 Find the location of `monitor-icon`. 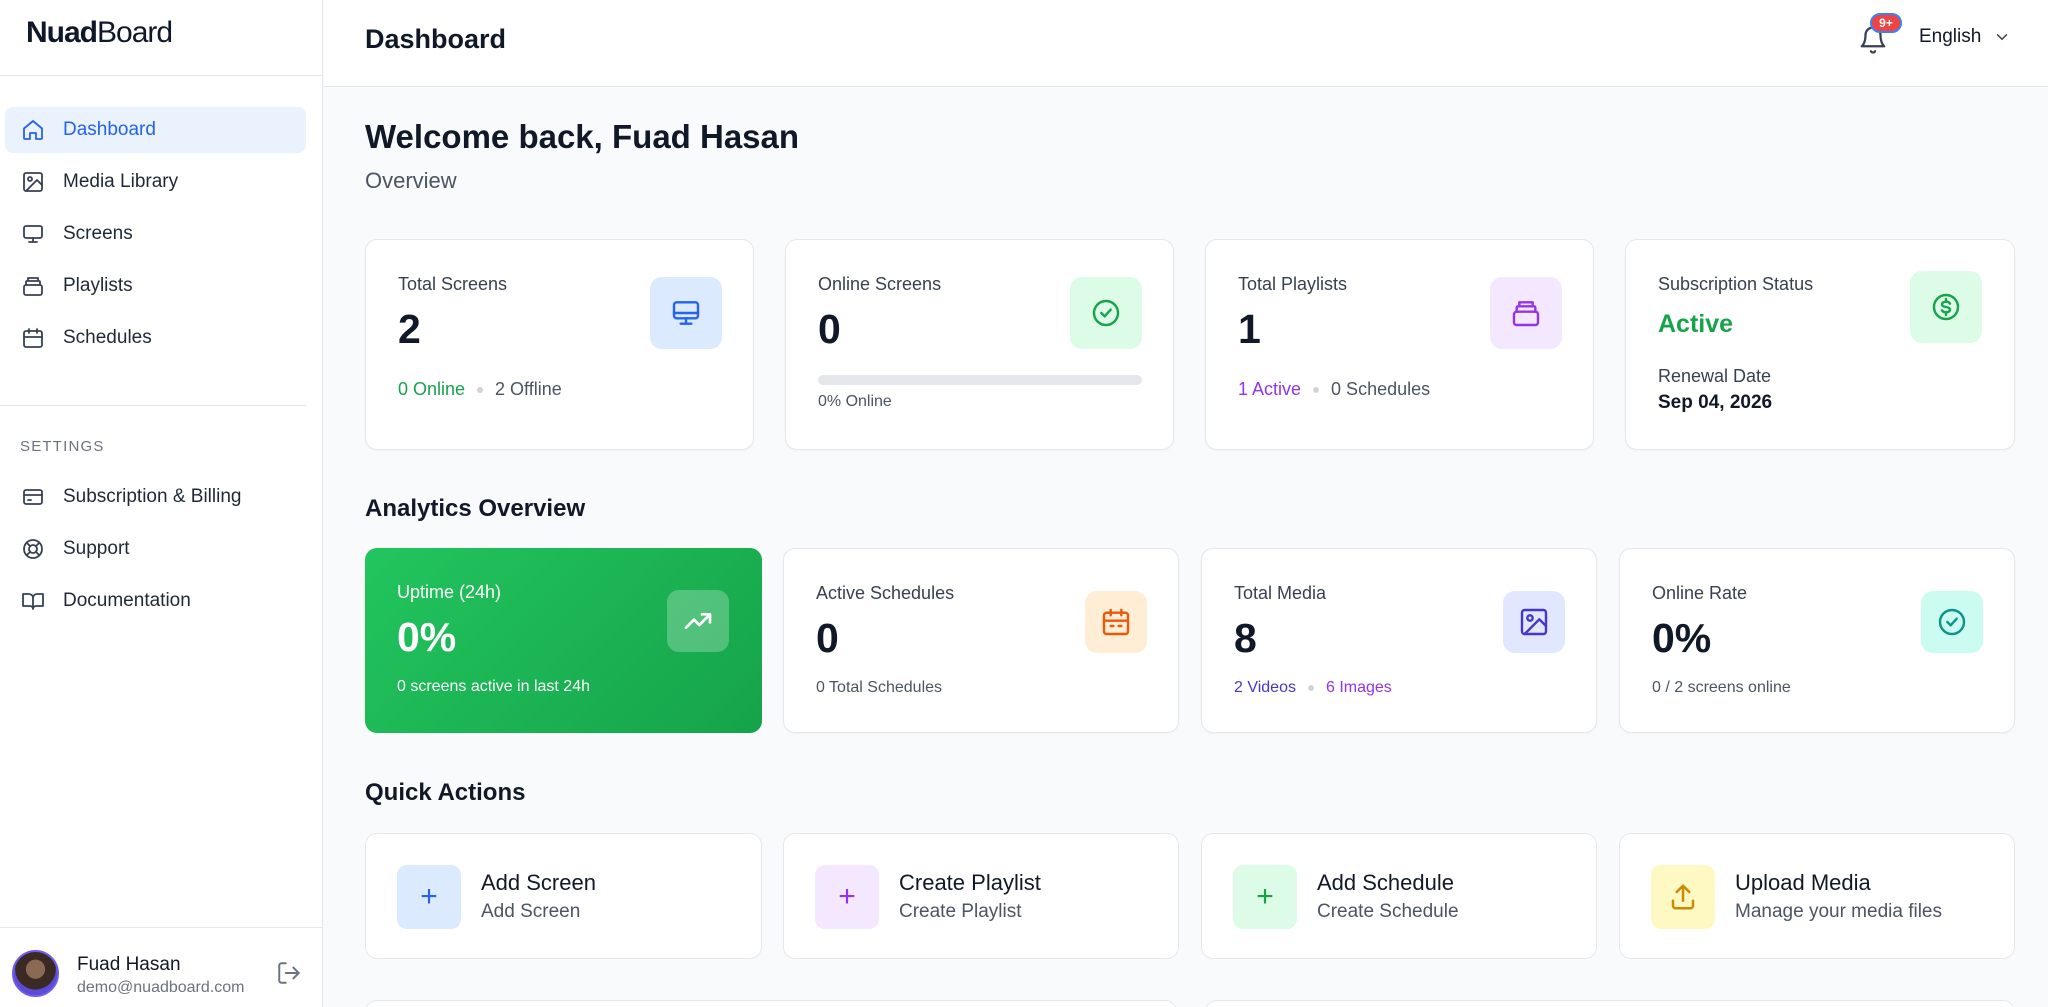

monitor-icon is located at coordinates (686, 313).